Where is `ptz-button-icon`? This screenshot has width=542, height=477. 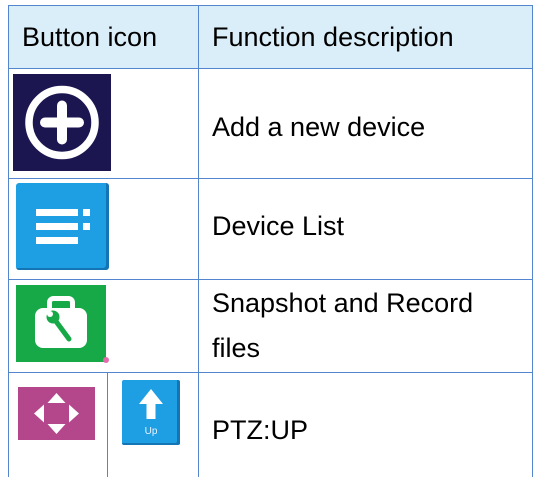
ptz-button-icon is located at coordinates (56, 413).